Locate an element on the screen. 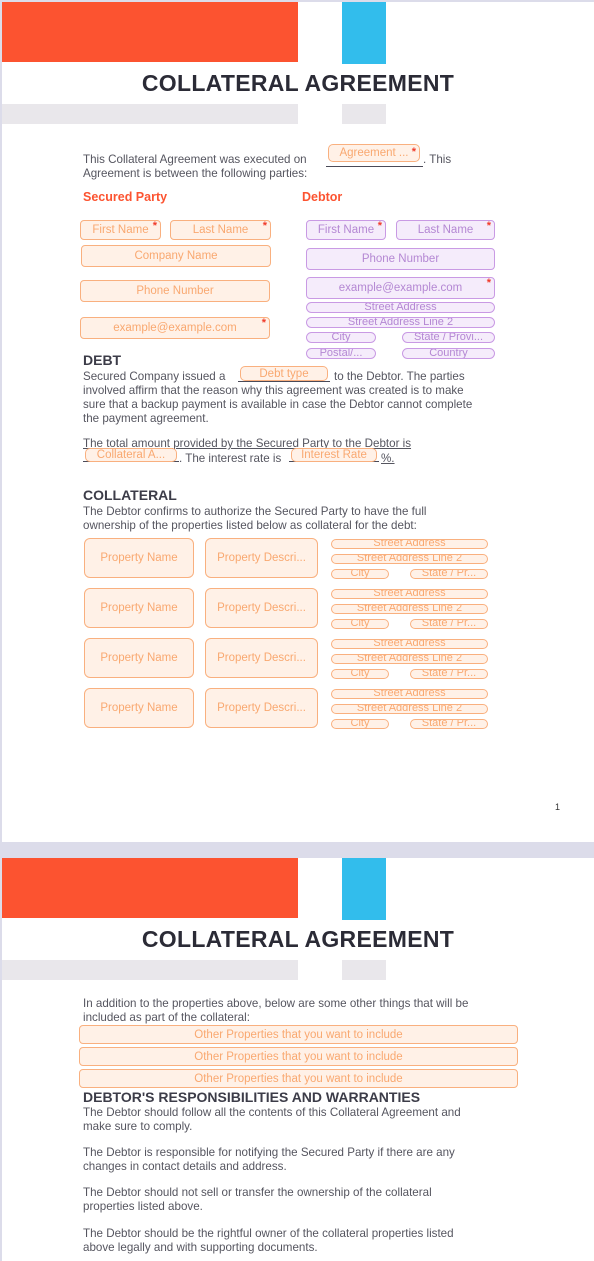  header-blue-bar is located at coordinates (364, 889).